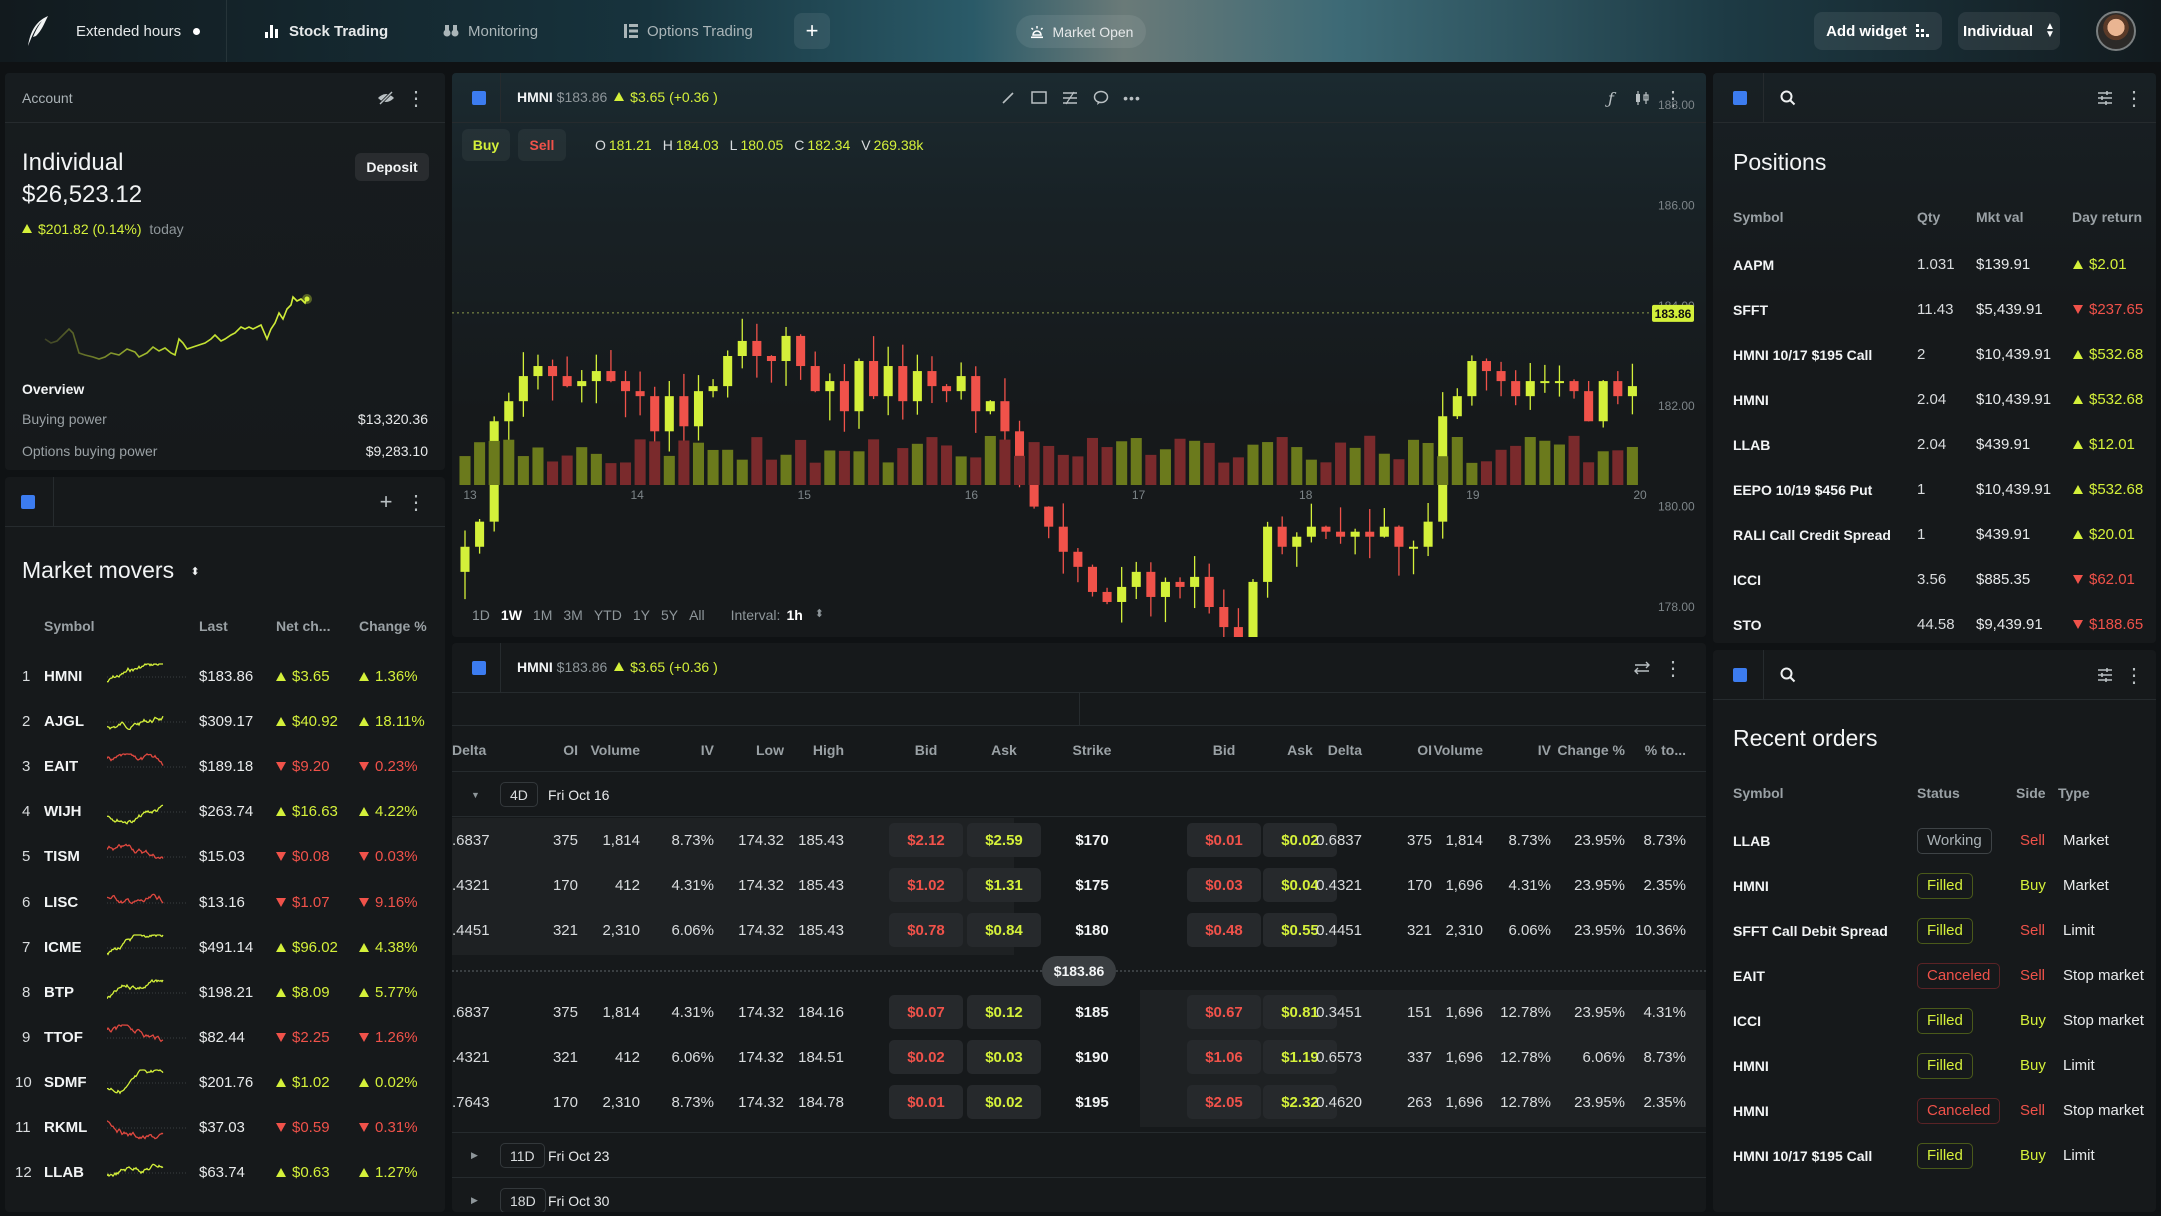  Describe the element at coordinates (828, 749) in the screenshot. I see `call-header-high: High` at that location.